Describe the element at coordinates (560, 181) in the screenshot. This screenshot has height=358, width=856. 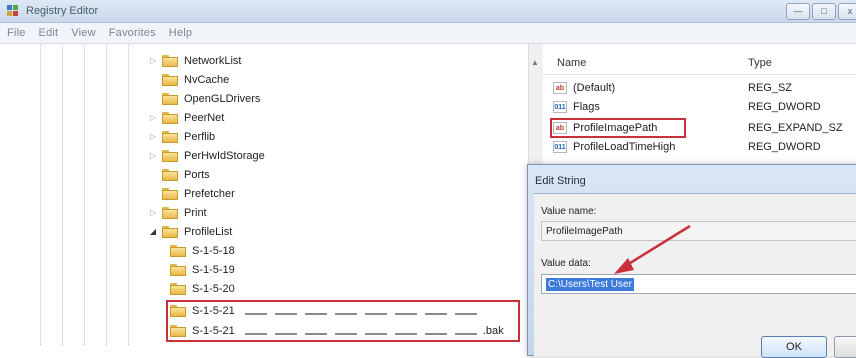
I see `dialog-title: Edit String` at that location.